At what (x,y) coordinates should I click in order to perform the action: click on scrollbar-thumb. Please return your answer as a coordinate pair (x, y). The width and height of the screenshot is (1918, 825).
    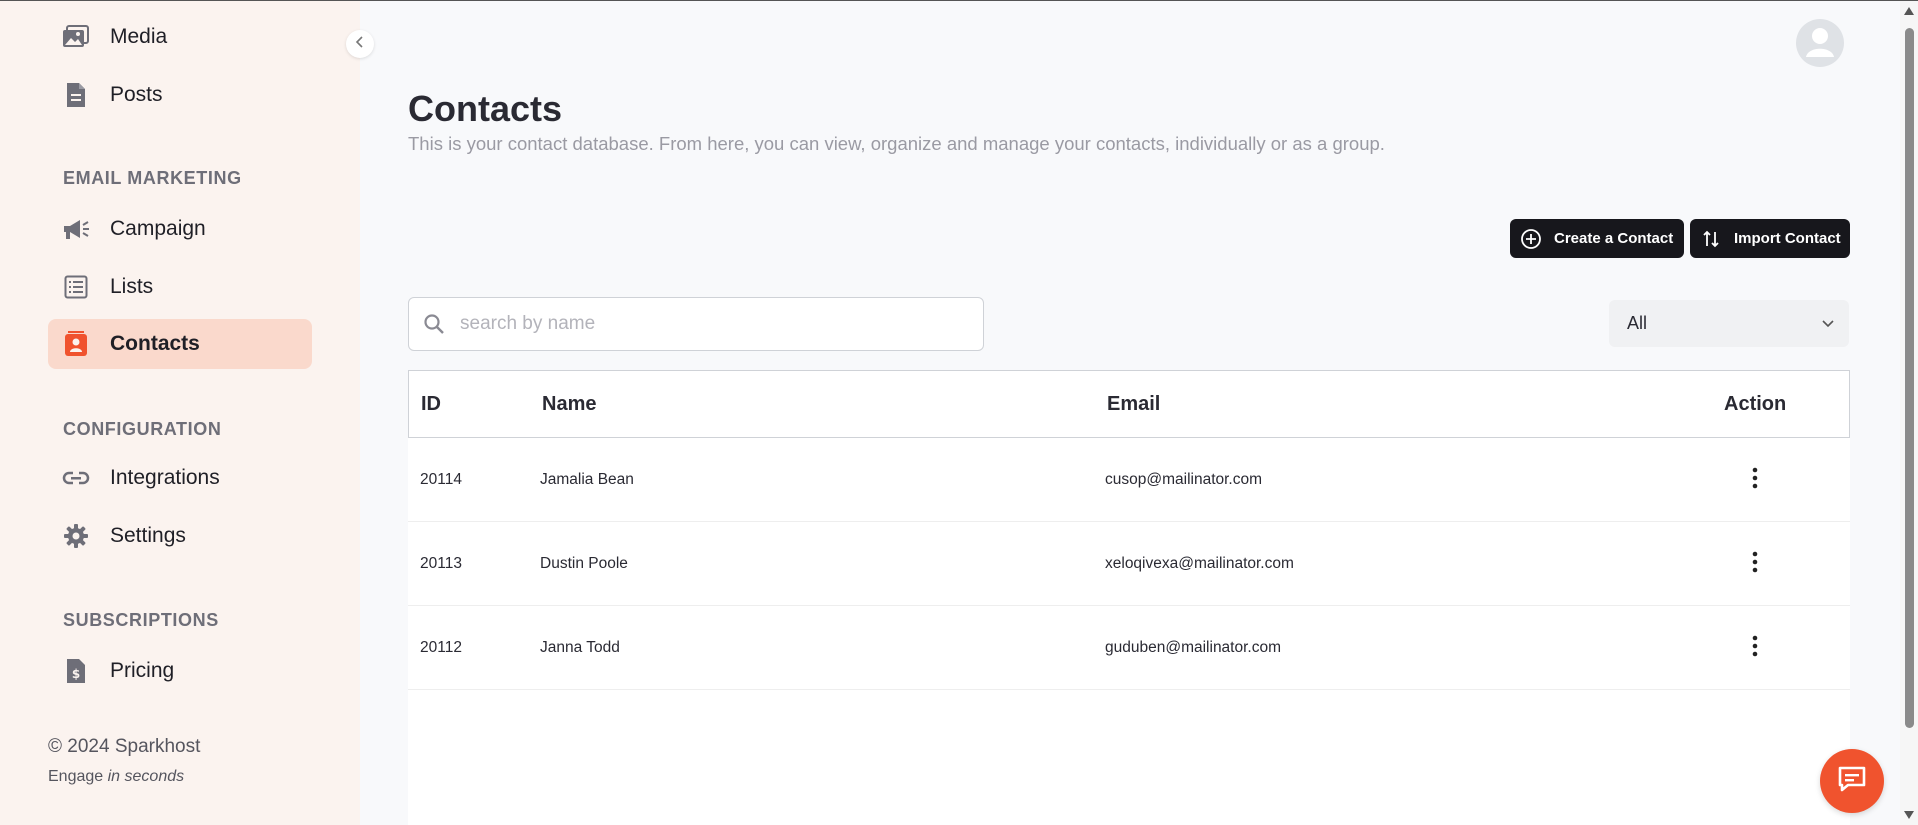
    Looking at the image, I should click on (1909, 378).